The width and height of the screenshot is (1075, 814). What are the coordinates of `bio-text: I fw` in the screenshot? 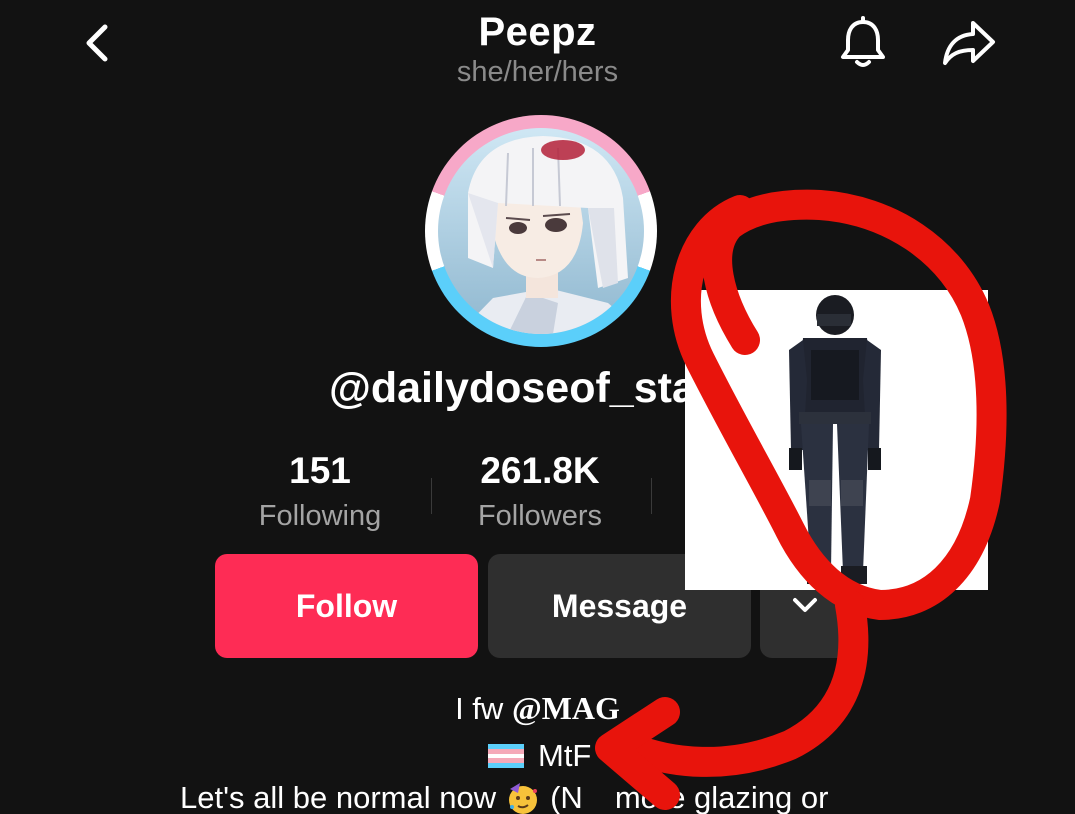 It's located at (479, 708).